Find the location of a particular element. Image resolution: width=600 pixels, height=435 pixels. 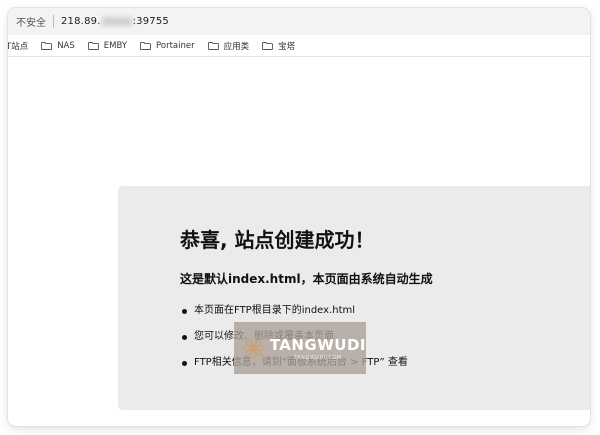

flower-logo-icon is located at coordinates (253, 348).